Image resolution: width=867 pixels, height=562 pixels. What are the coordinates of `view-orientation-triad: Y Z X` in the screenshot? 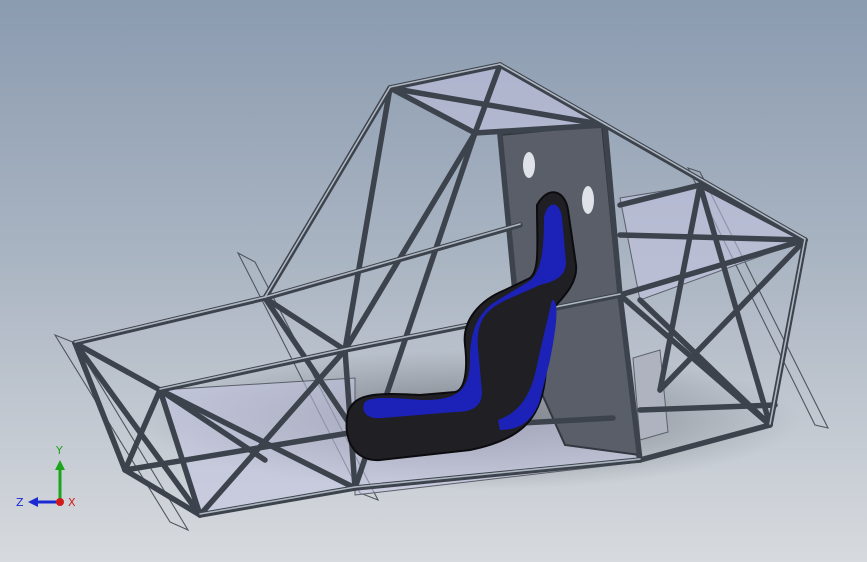 It's located at (50, 480).